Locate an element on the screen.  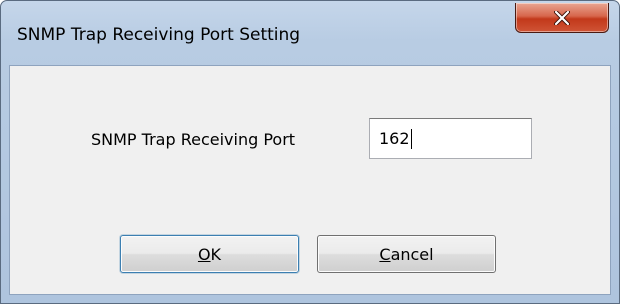
cancel-button: Cancel is located at coordinates (406, 254).